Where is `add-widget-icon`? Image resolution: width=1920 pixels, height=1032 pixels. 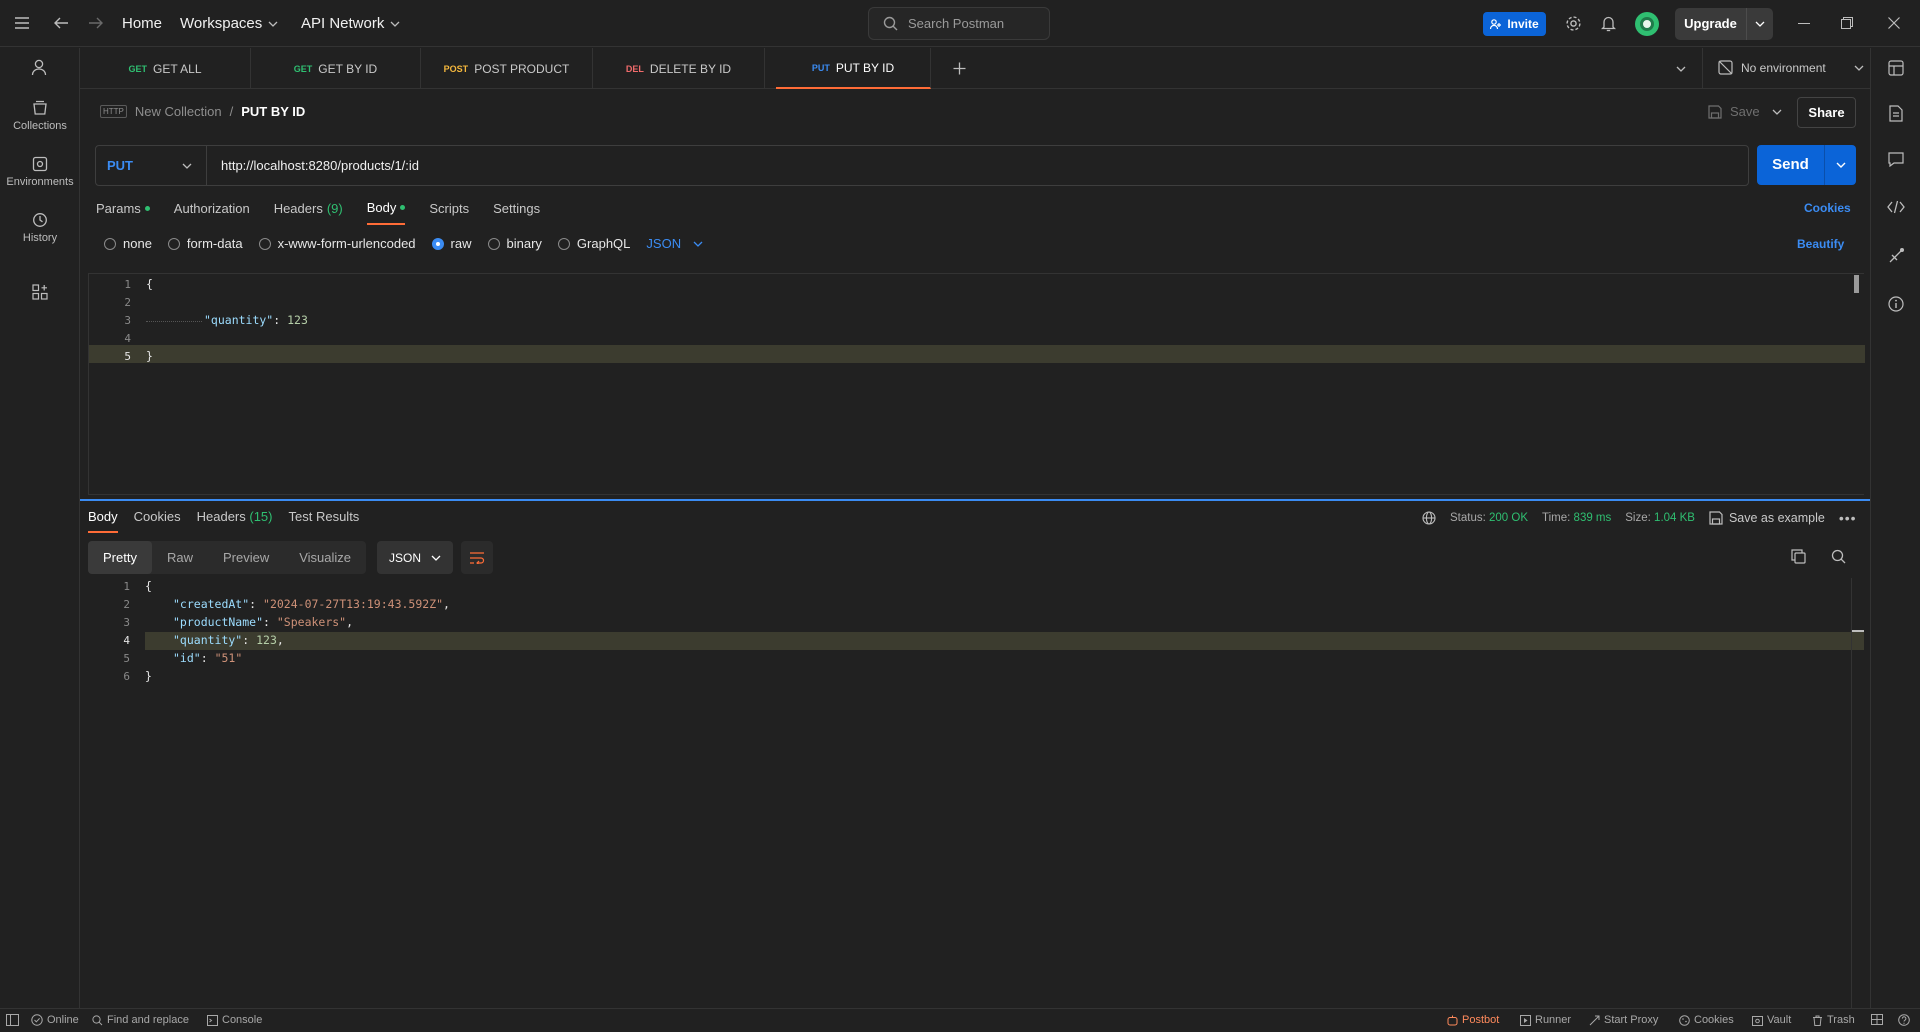
add-widget-icon is located at coordinates (40, 292).